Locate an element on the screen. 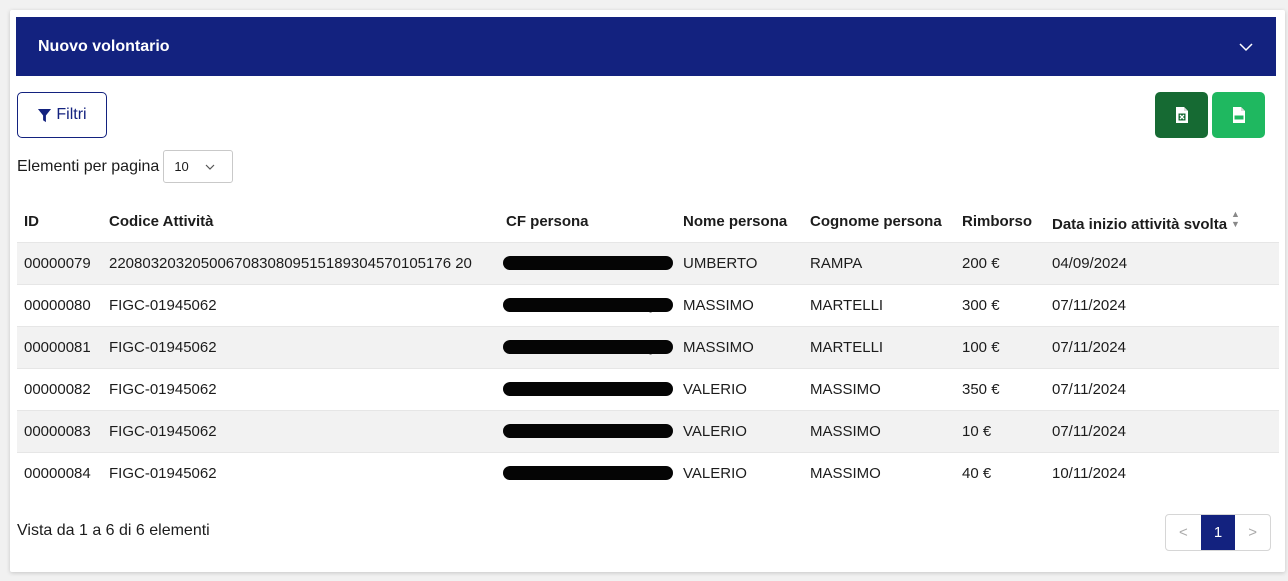 This screenshot has height=581, width=1288. excel-file-icon is located at coordinates (1181, 115).